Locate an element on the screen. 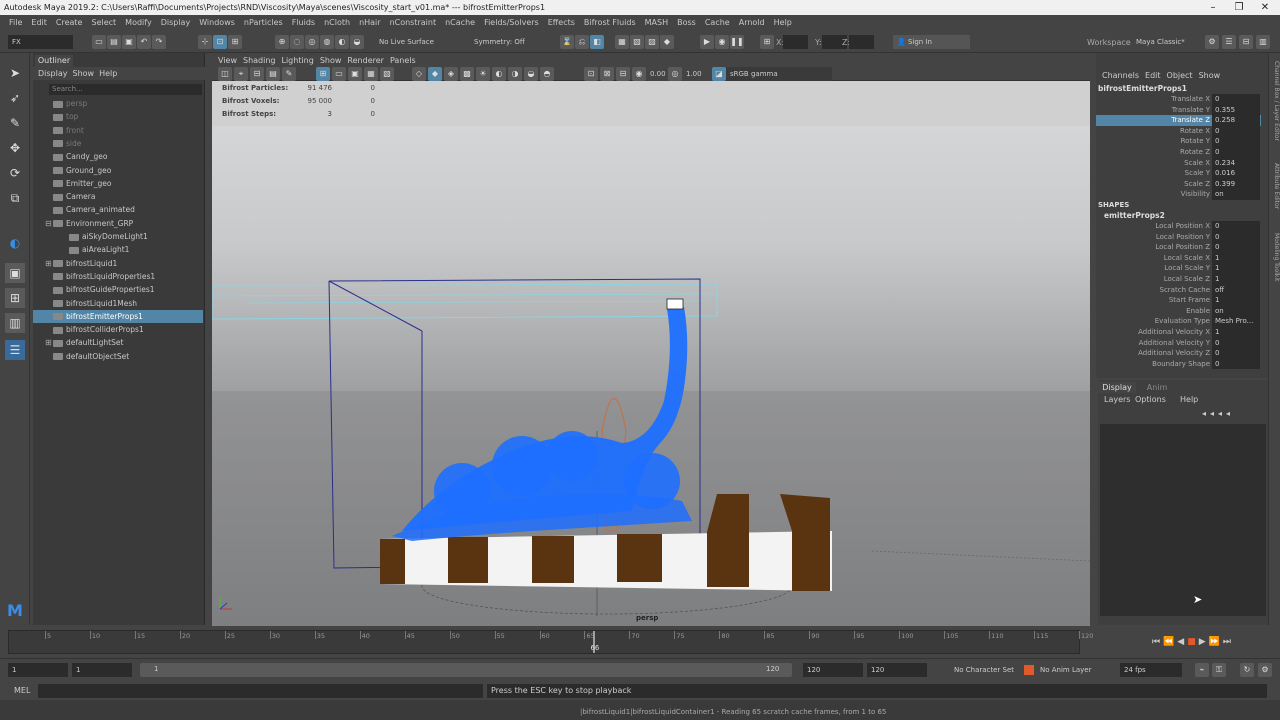 This screenshot has width=1280, height=720. menu-fields-solvers: Fields/Solvers is located at coordinates (511, 22).